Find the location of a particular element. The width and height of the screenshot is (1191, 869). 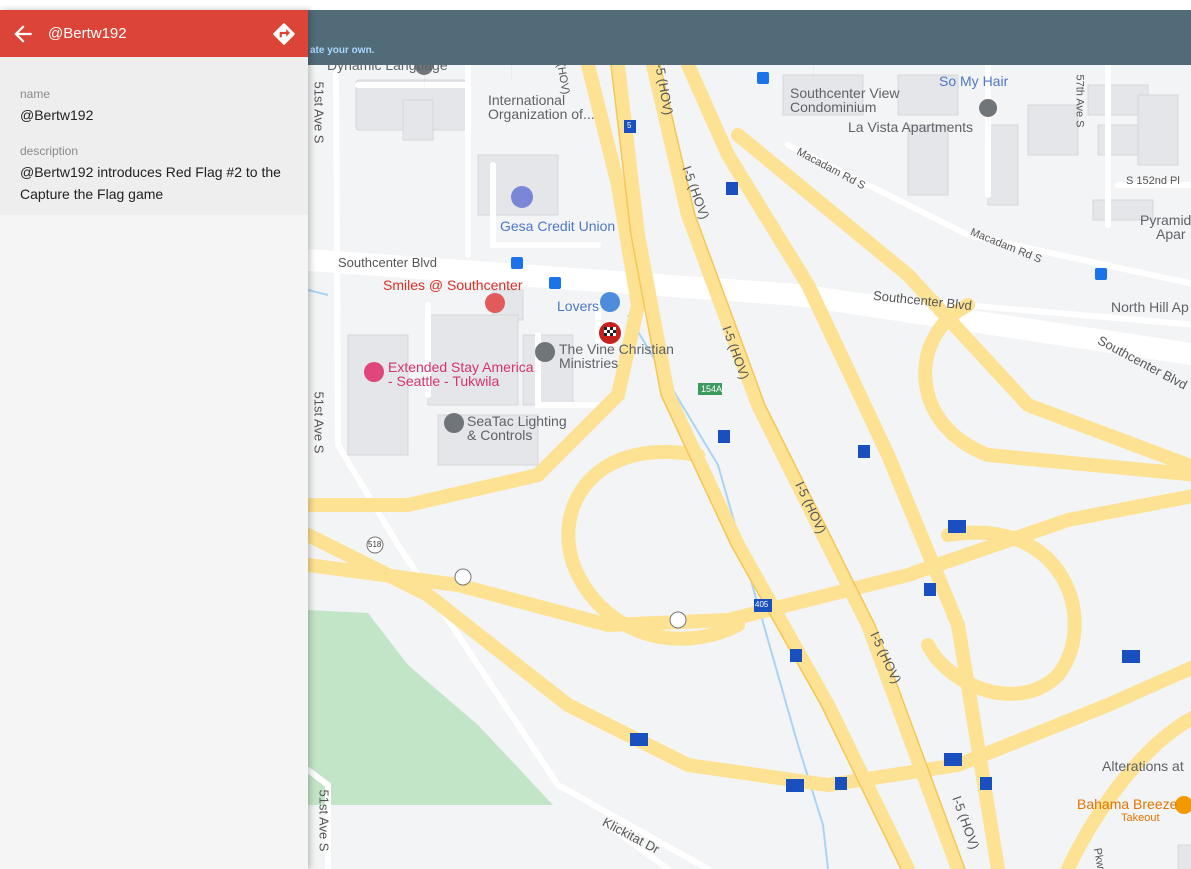

road-51st-ave-mid: 51st Ave S is located at coordinates (319, 422).